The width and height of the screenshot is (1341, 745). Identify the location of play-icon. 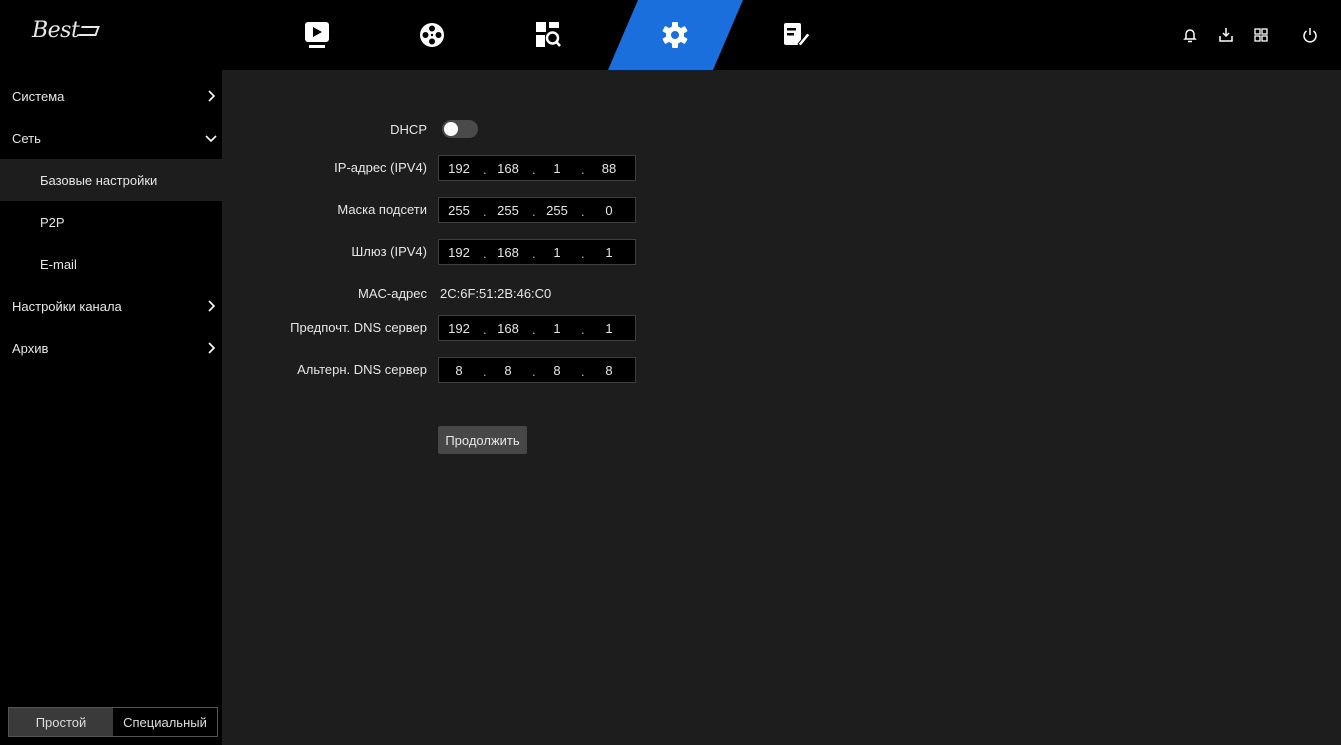
(317, 35).